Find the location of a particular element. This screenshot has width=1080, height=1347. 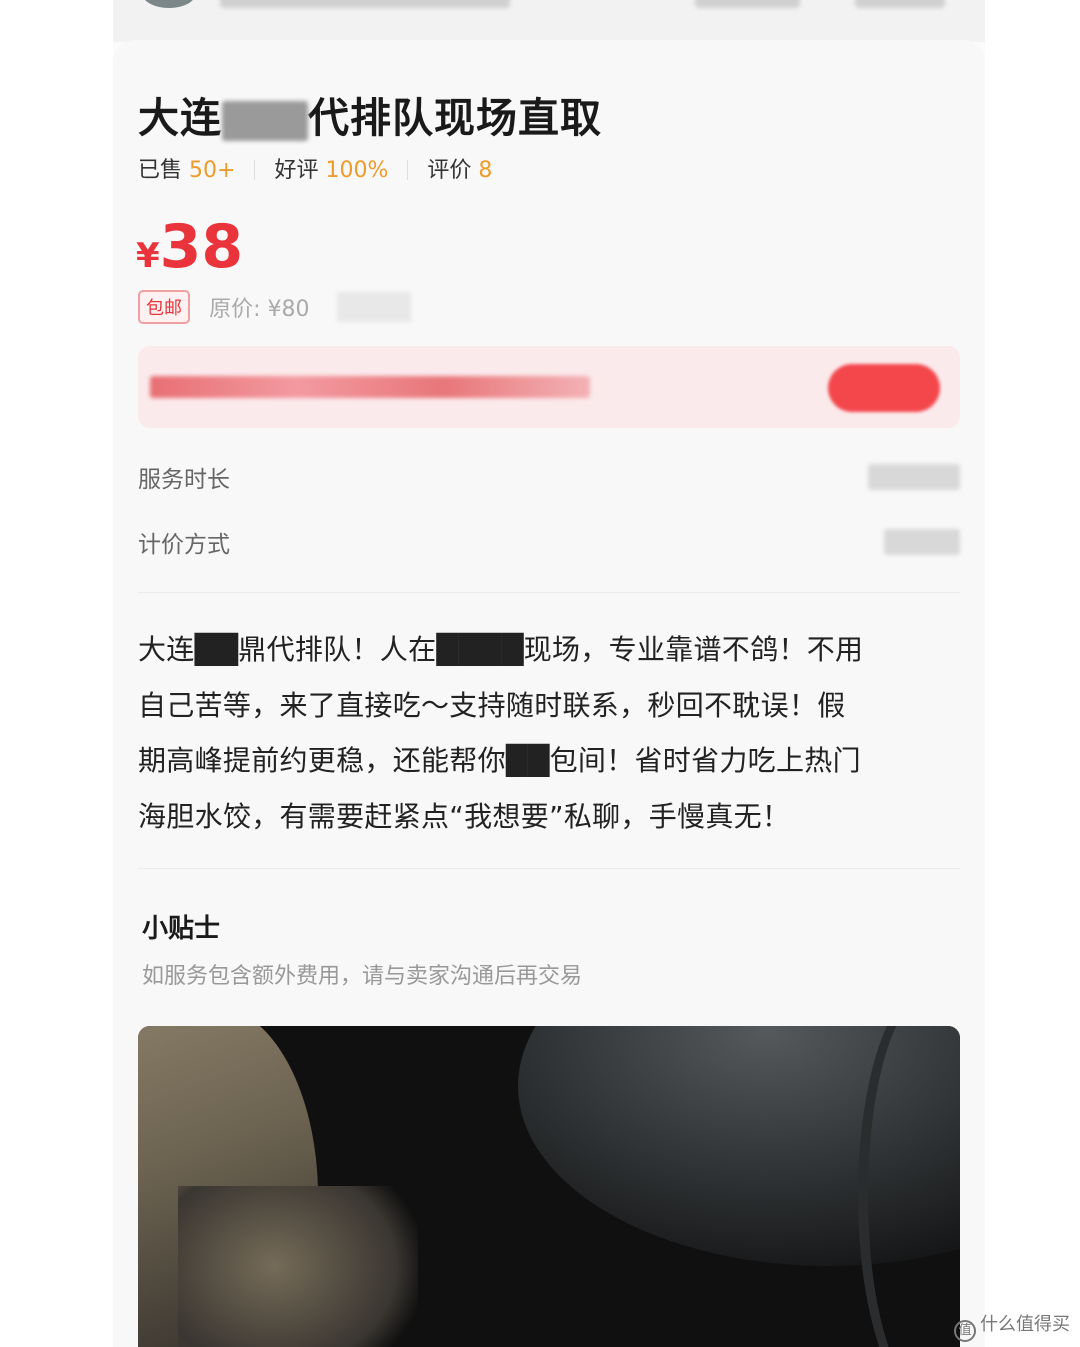

review-value: 8 is located at coordinates (485, 170).